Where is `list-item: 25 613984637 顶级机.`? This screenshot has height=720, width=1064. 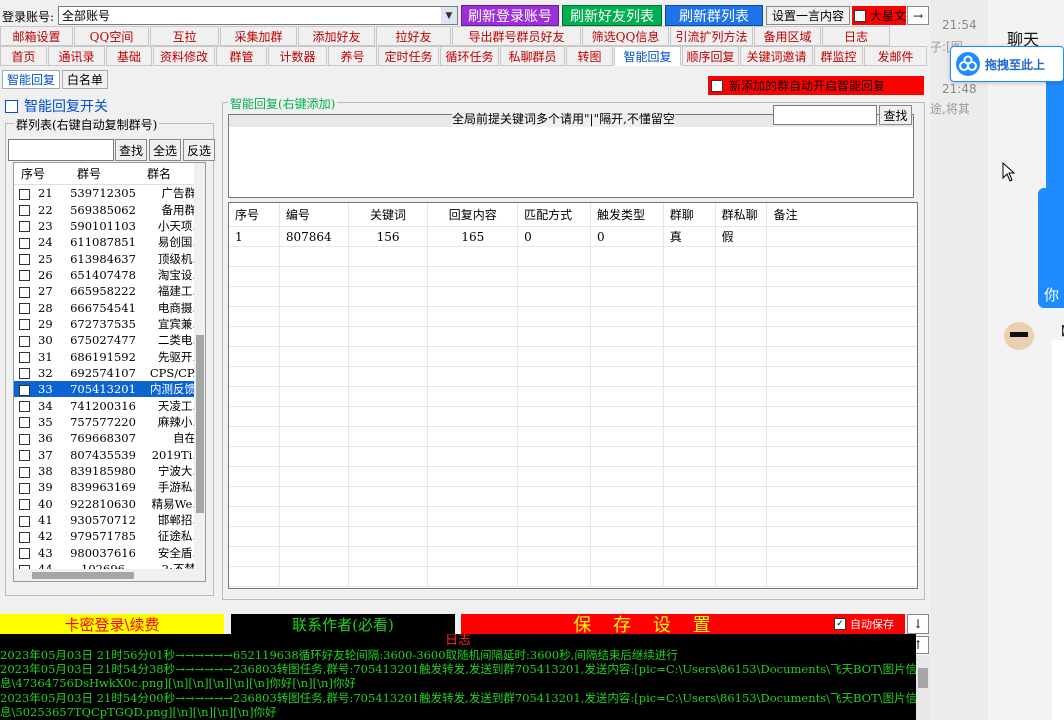
list-item: 25 613984637 顶级机. is located at coordinates (109, 258).